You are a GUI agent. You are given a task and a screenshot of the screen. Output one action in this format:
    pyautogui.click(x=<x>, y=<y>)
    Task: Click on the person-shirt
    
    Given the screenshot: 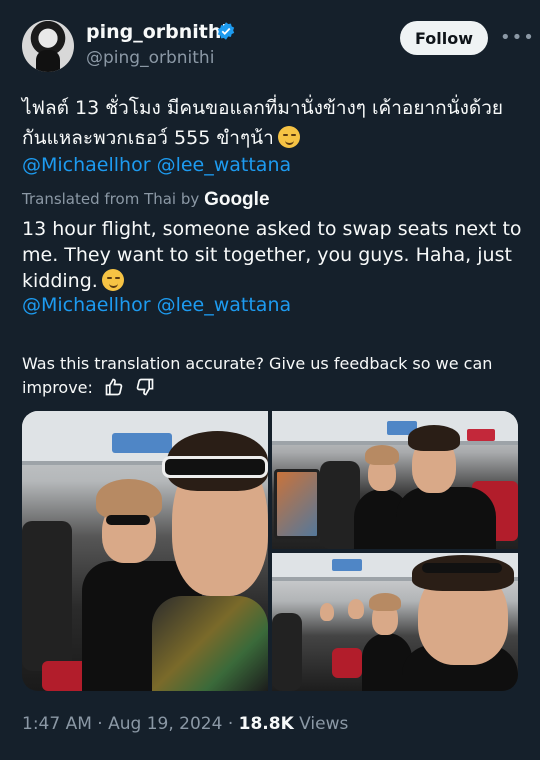 What is the action you would take?
    pyautogui.click(x=446, y=518)
    